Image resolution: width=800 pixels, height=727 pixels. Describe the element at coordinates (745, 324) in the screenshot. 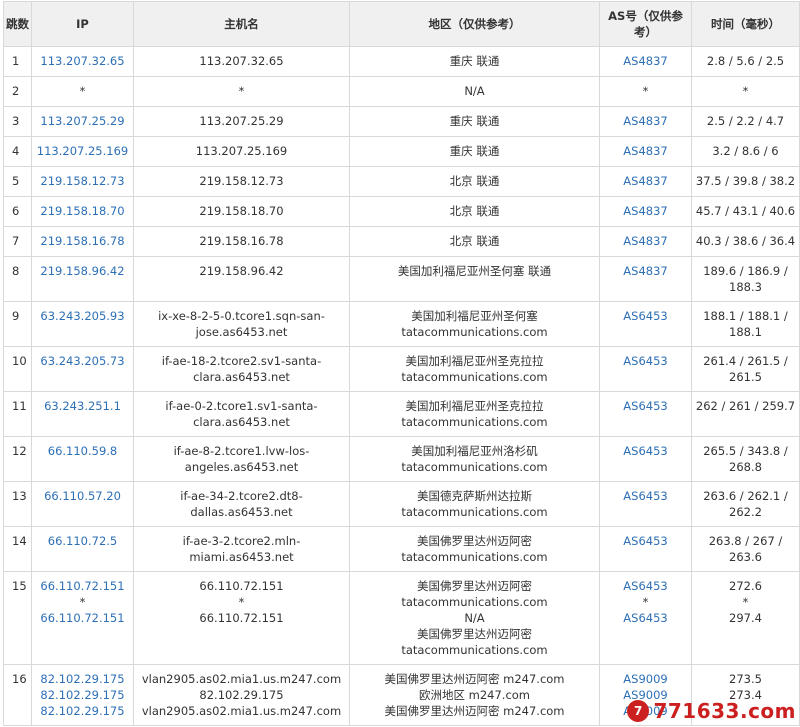

I see `time-cell: 188.1 / 188.1 / 188.1` at that location.